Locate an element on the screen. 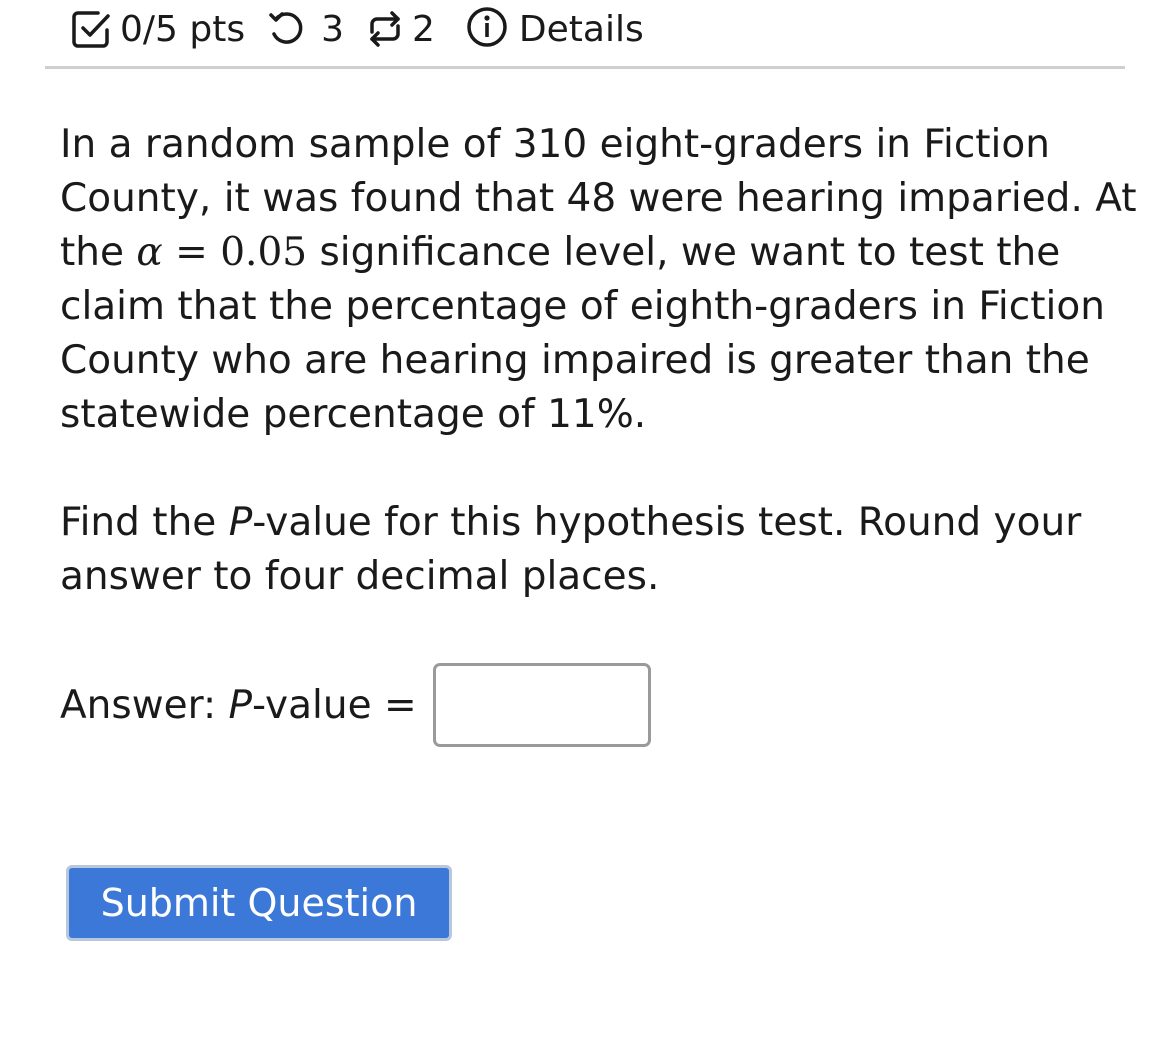 Image resolution: width=1170 pixels, height=1042 pixels. question-header: 0/5 pts 3 2 Details is located at coordinates (357, 29).